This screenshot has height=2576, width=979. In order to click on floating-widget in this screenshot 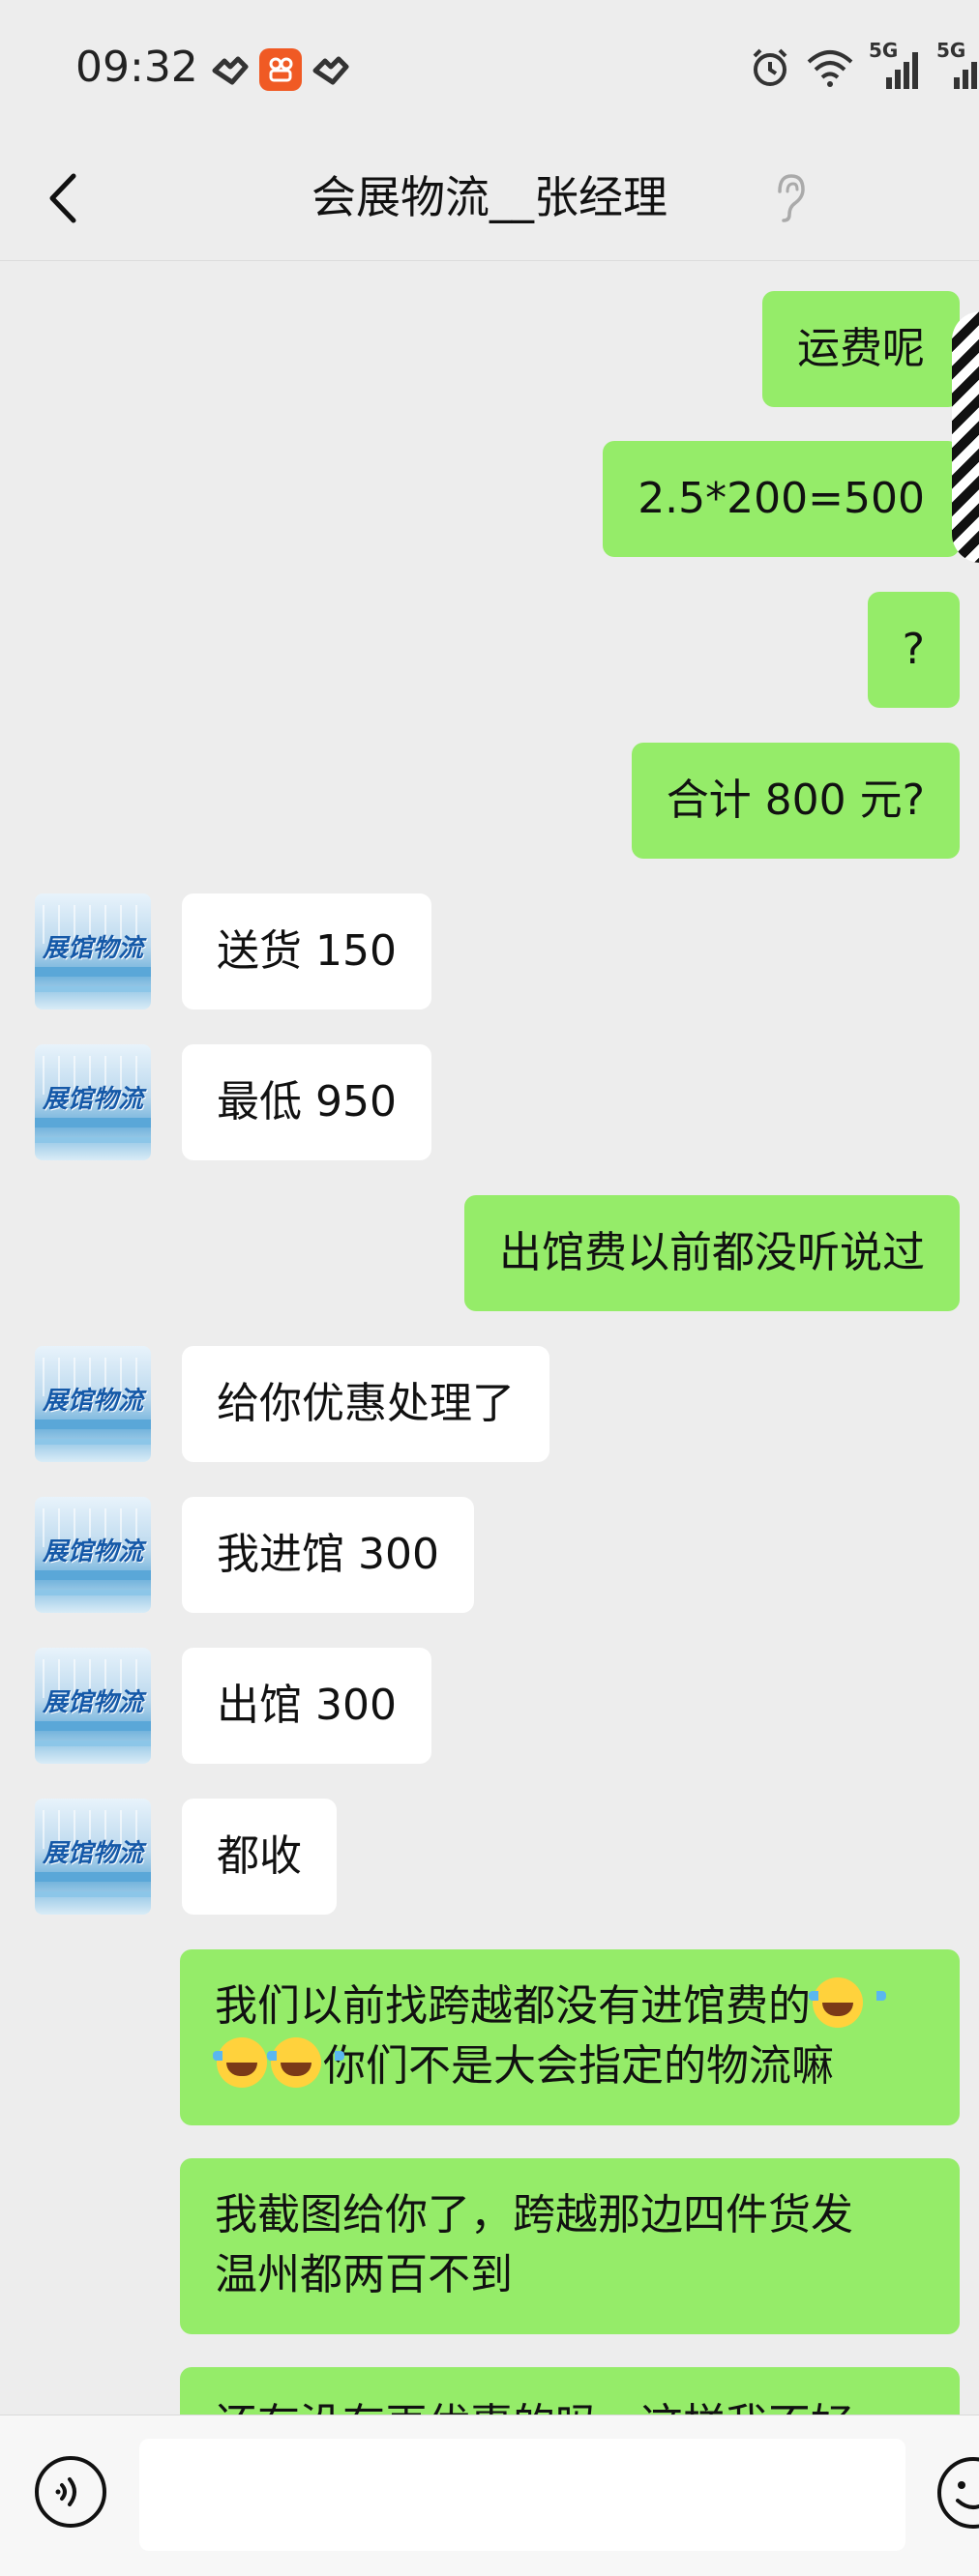, I will do `click(966, 437)`.